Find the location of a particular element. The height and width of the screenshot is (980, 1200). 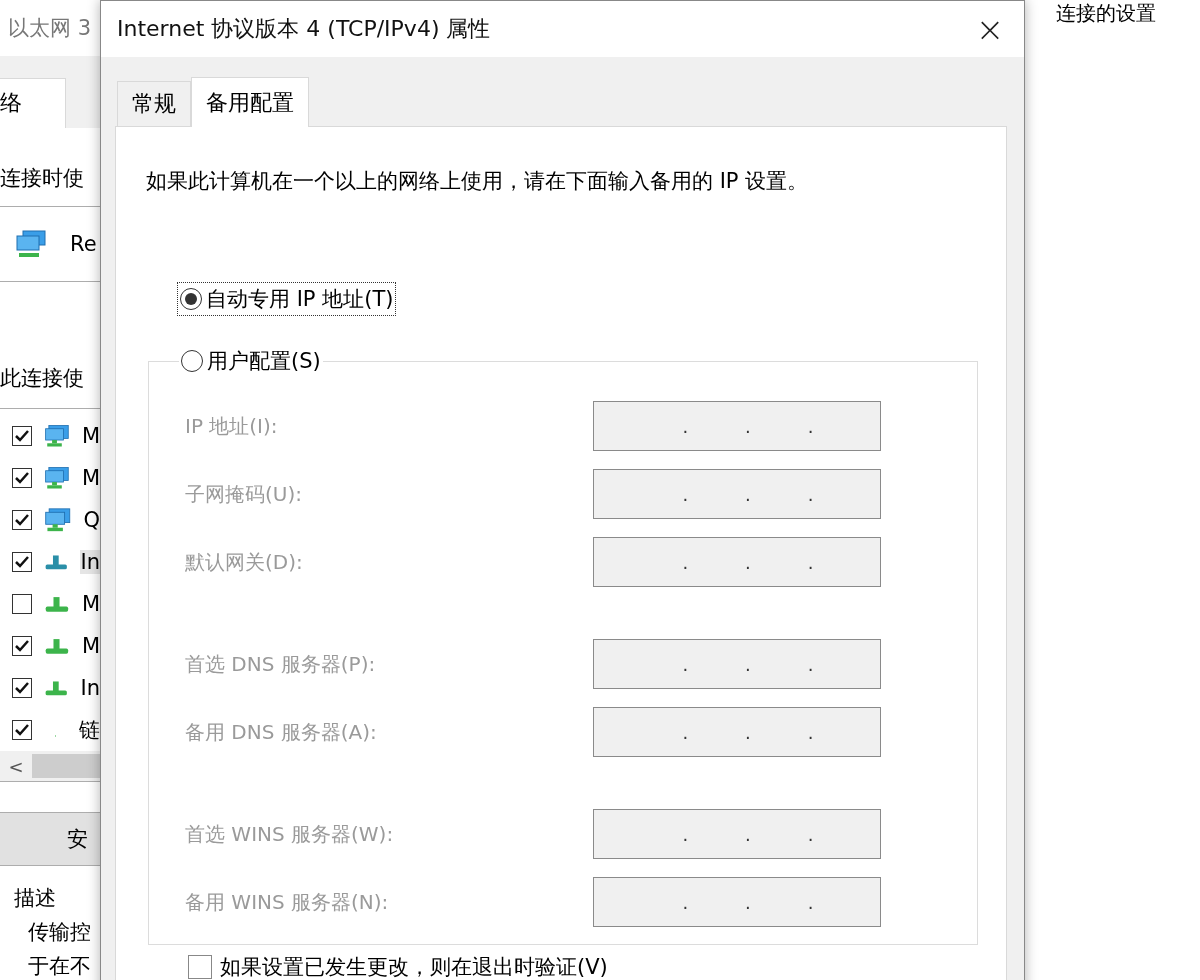

window-title: 以太网 3 is located at coordinates (50, 28).